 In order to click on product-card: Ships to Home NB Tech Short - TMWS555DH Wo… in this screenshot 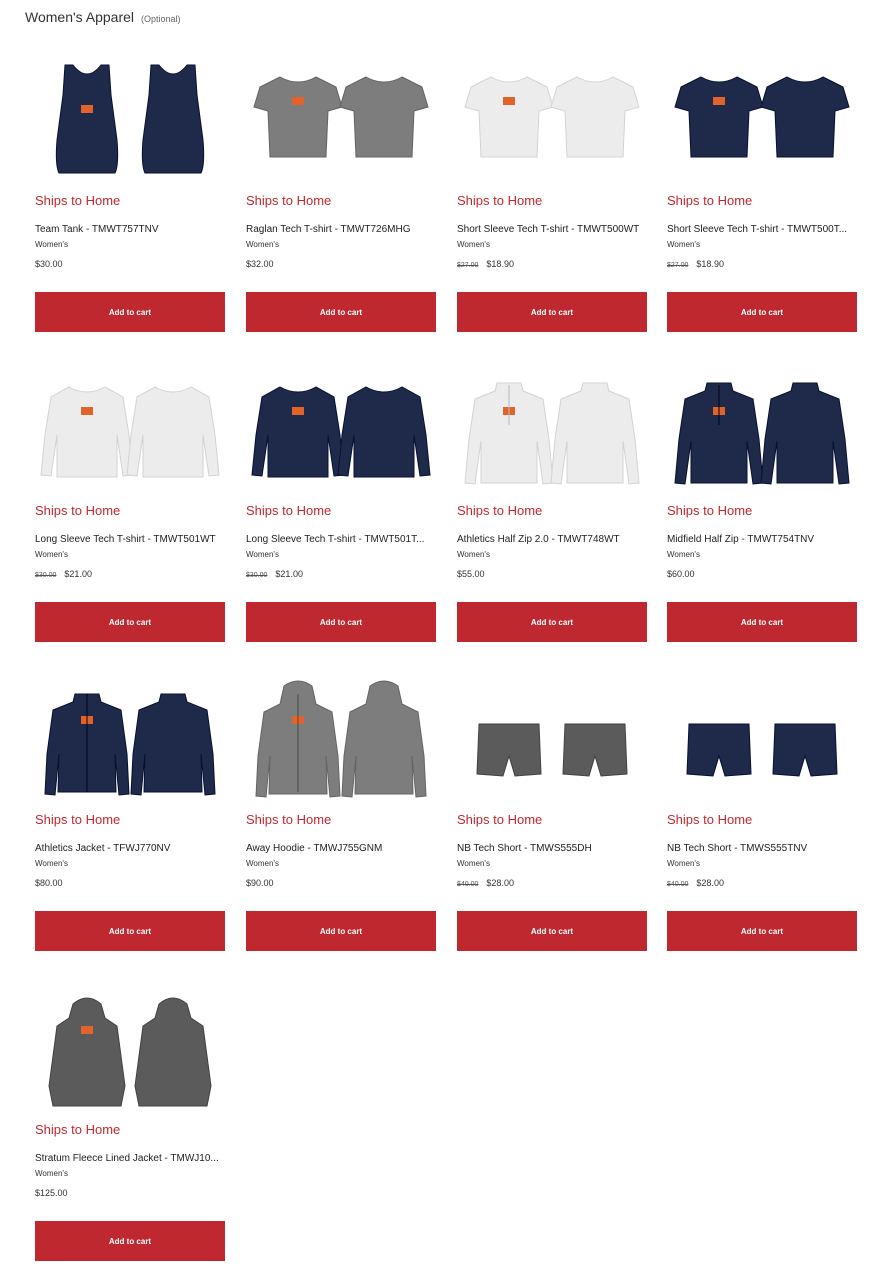, I will do `click(552, 814)`.